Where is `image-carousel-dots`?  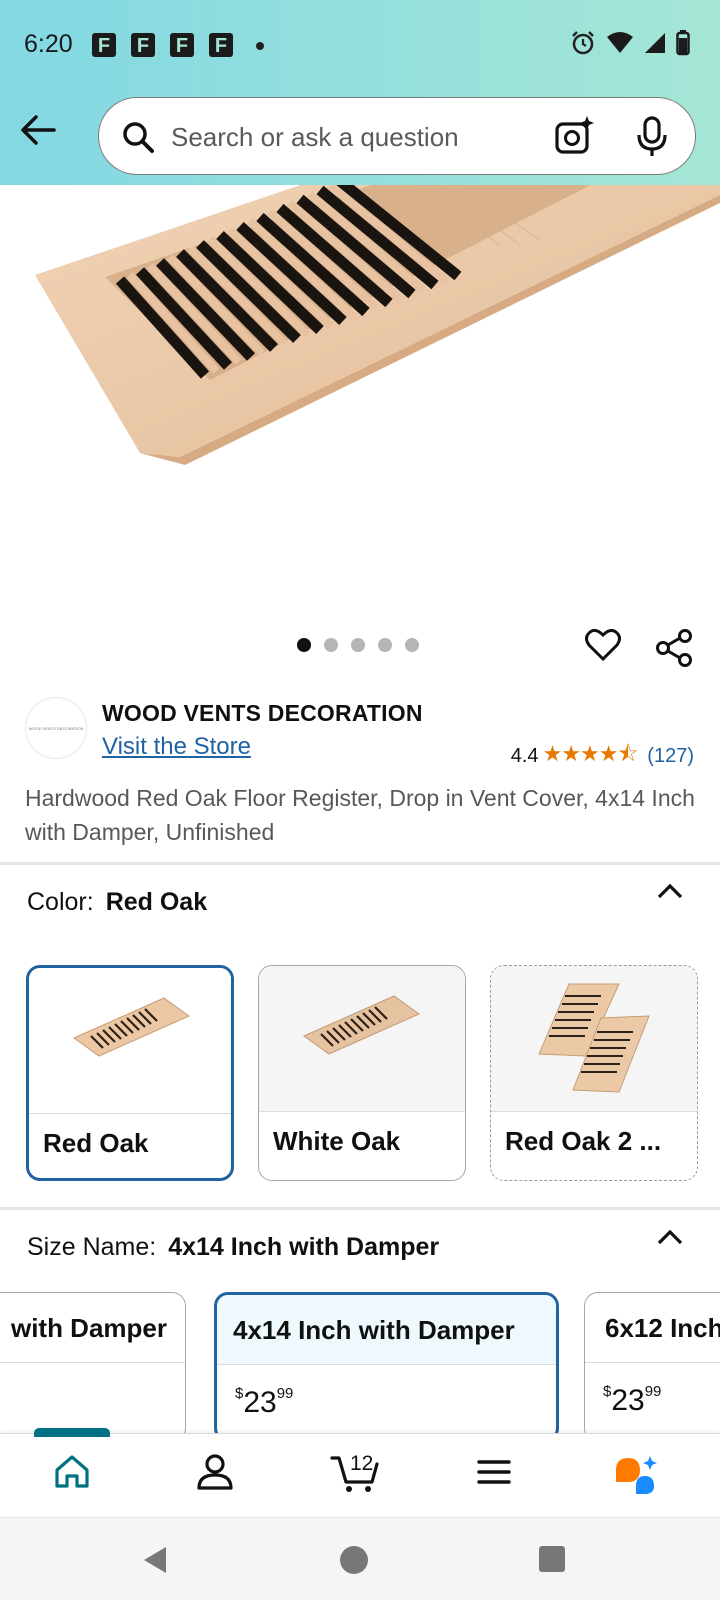 image-carousel-dots is located at coordinates (358, 645).